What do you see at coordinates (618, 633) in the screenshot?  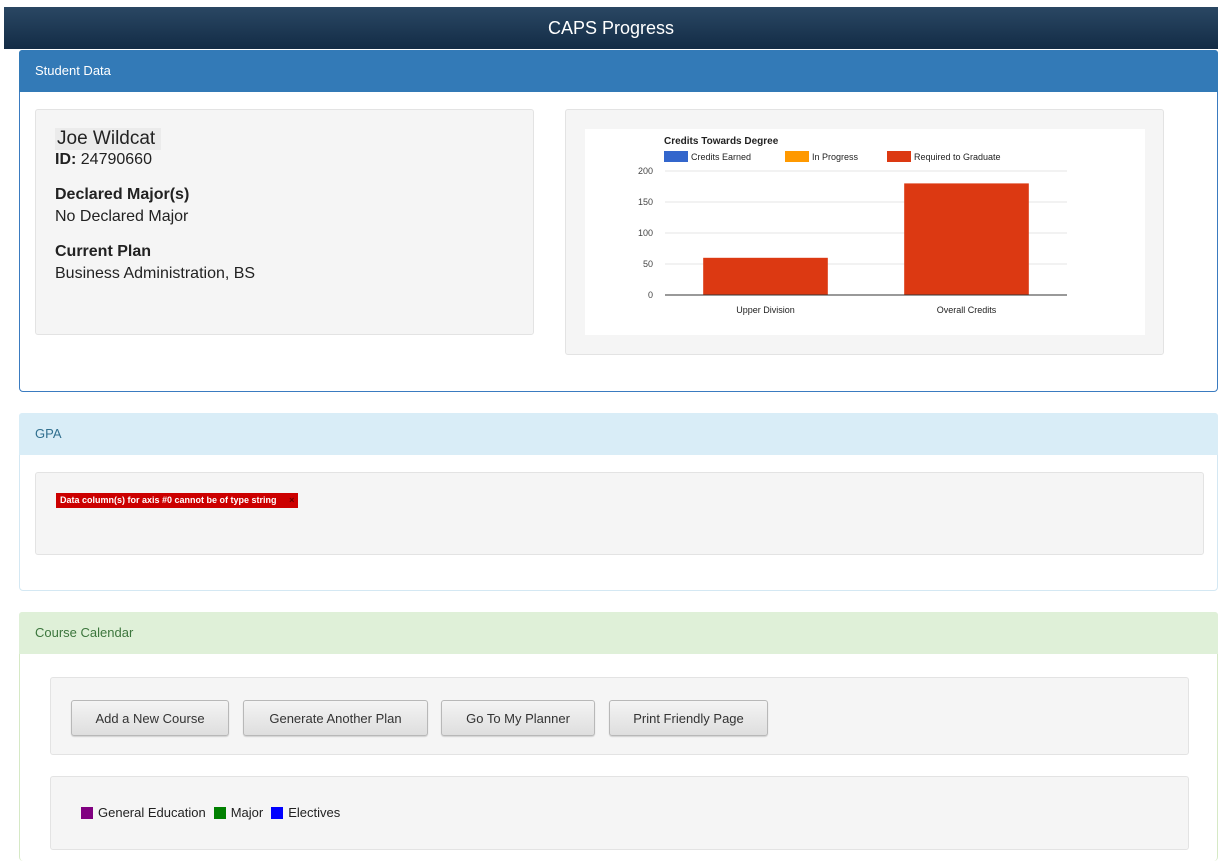 I see `course-calendar-heading: Course Calendar` at bounding box center [618, 633].